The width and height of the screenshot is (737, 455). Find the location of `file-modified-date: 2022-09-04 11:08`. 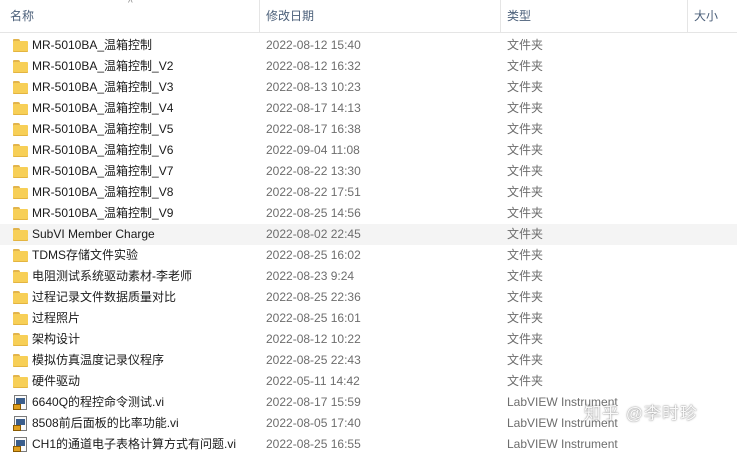

file-modified-date: 2022-09-04 11:08 is located at coordinates (313, 150).